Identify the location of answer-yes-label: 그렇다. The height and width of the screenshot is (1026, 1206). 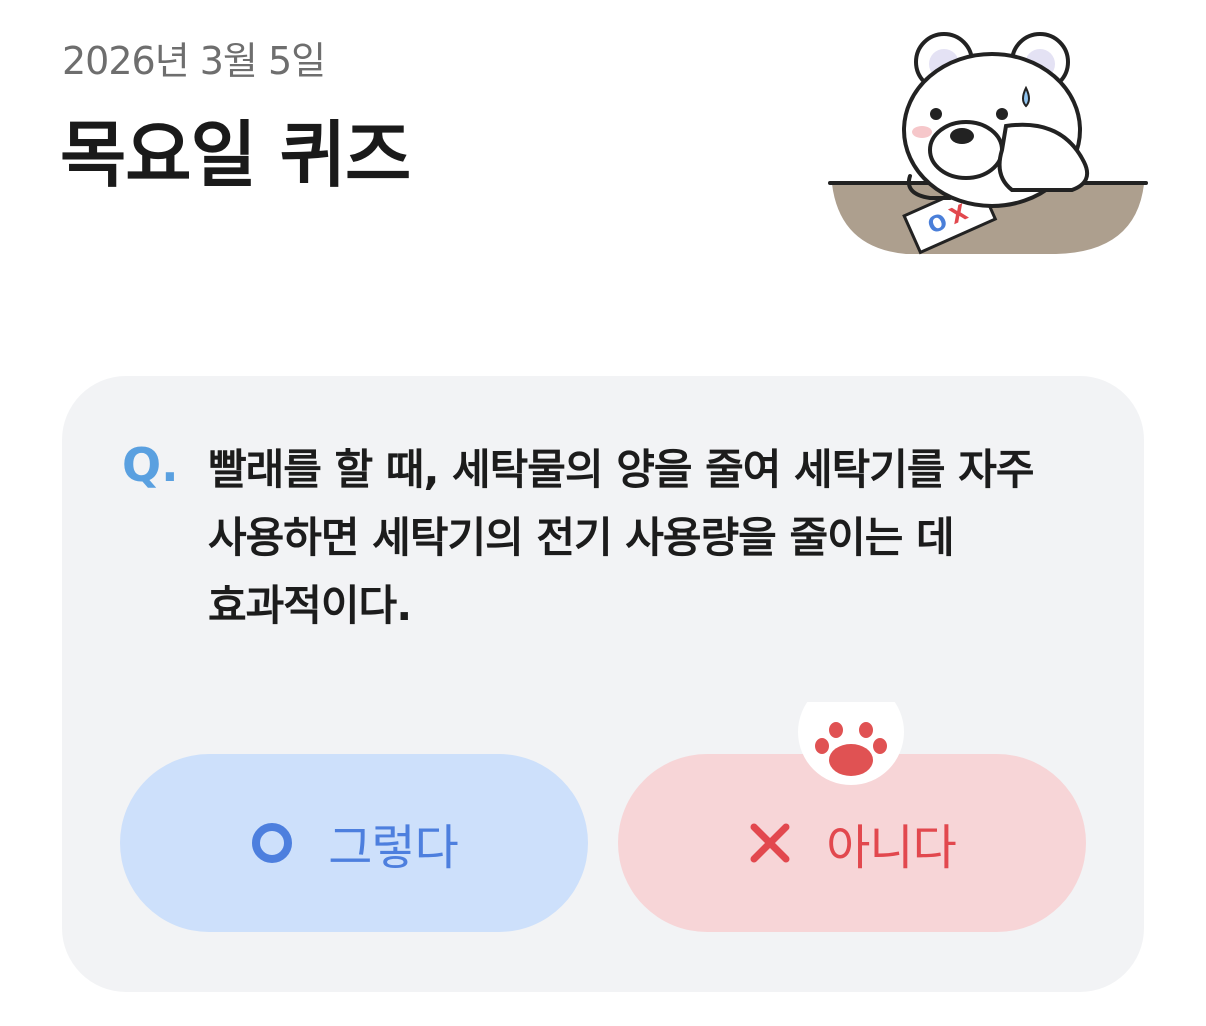
(393, 848).